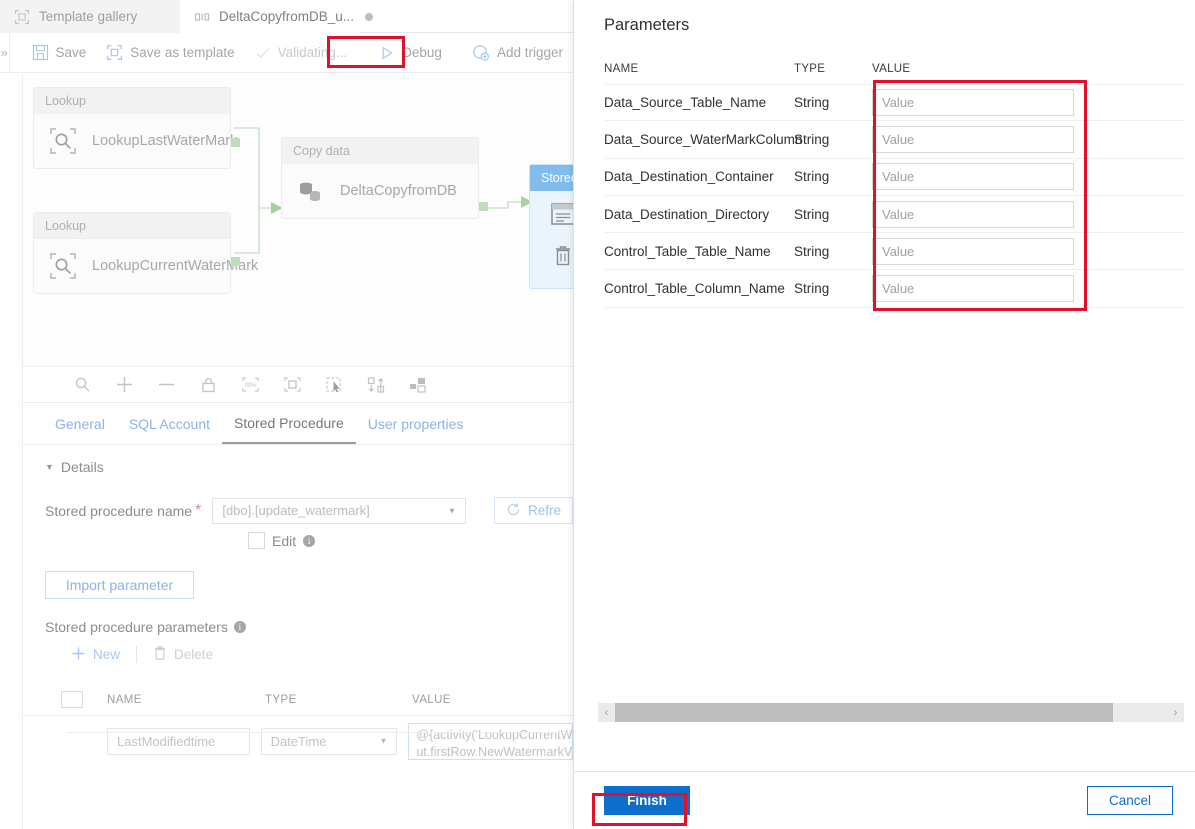  Describe the element at coordinates (137, 654) in the screenshot. I see `divider` at that location.